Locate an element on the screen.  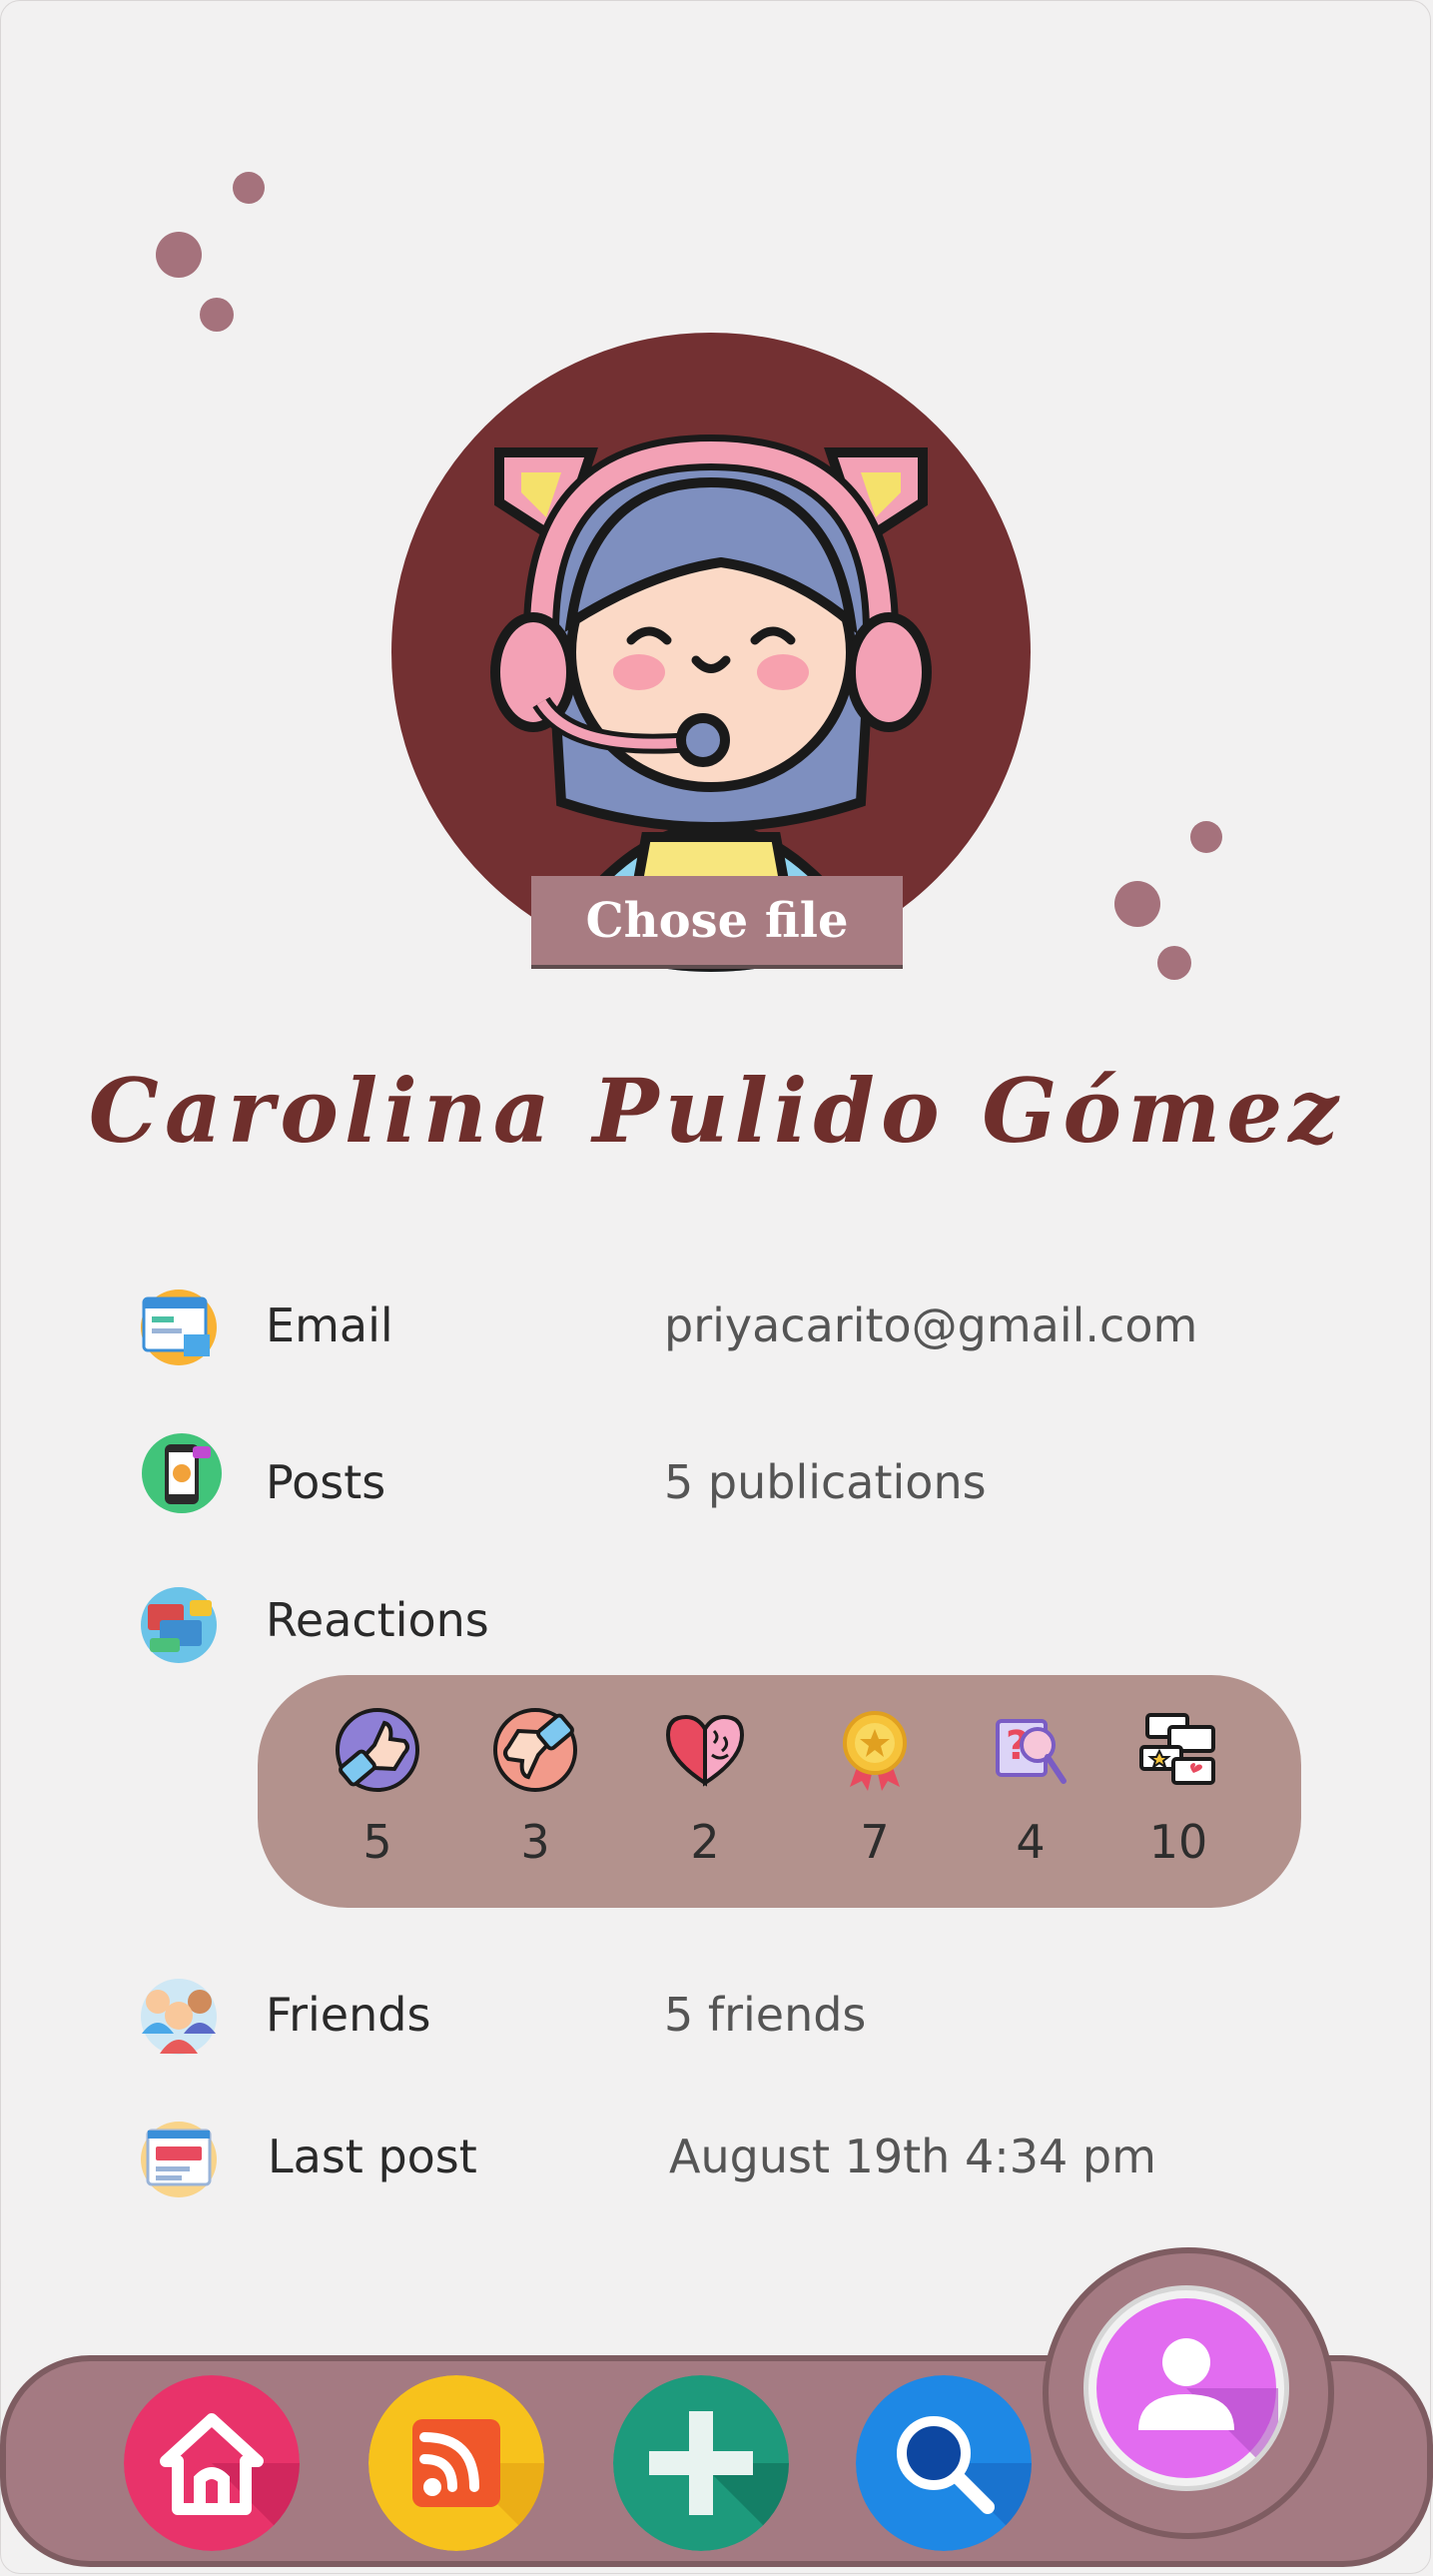
reaction-heart-brain: 2 is located at coordinates (705, 1792).